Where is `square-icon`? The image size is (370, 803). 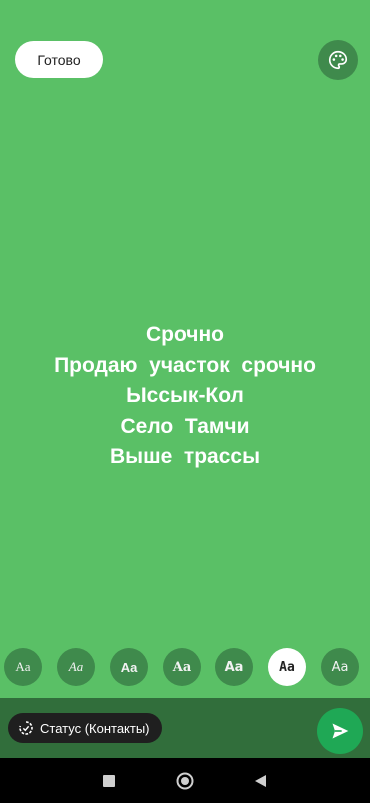 square-icon is located at coordinates (109, 781).